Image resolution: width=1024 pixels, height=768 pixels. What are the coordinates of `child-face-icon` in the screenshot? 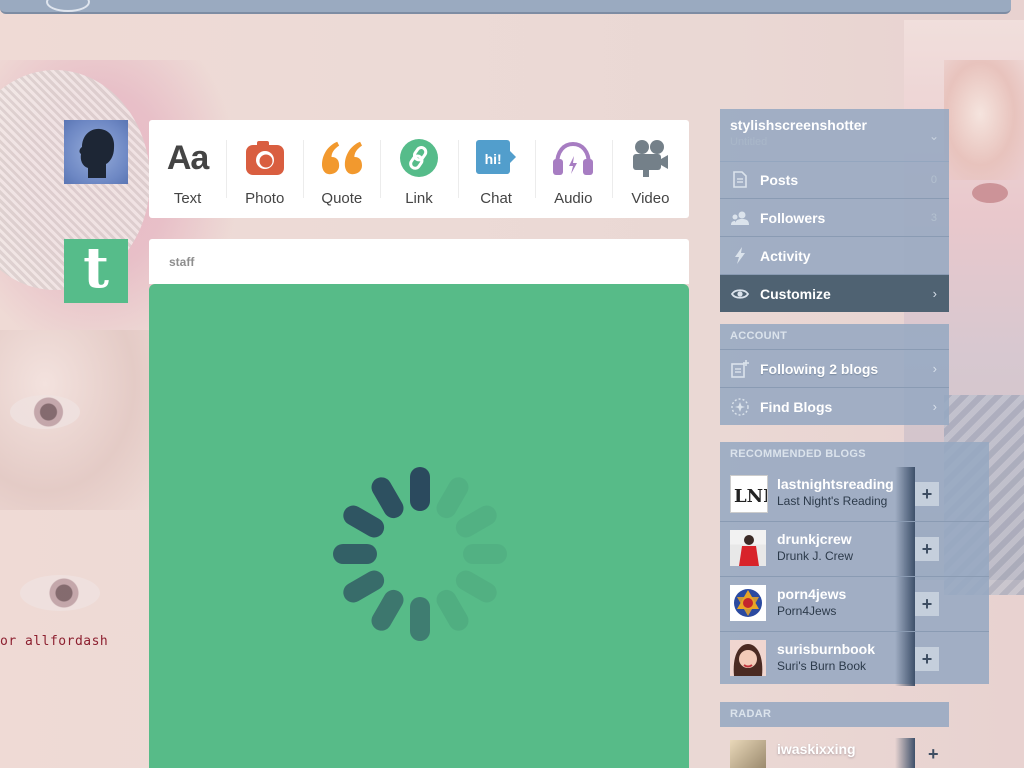 It's located at (748, 660).